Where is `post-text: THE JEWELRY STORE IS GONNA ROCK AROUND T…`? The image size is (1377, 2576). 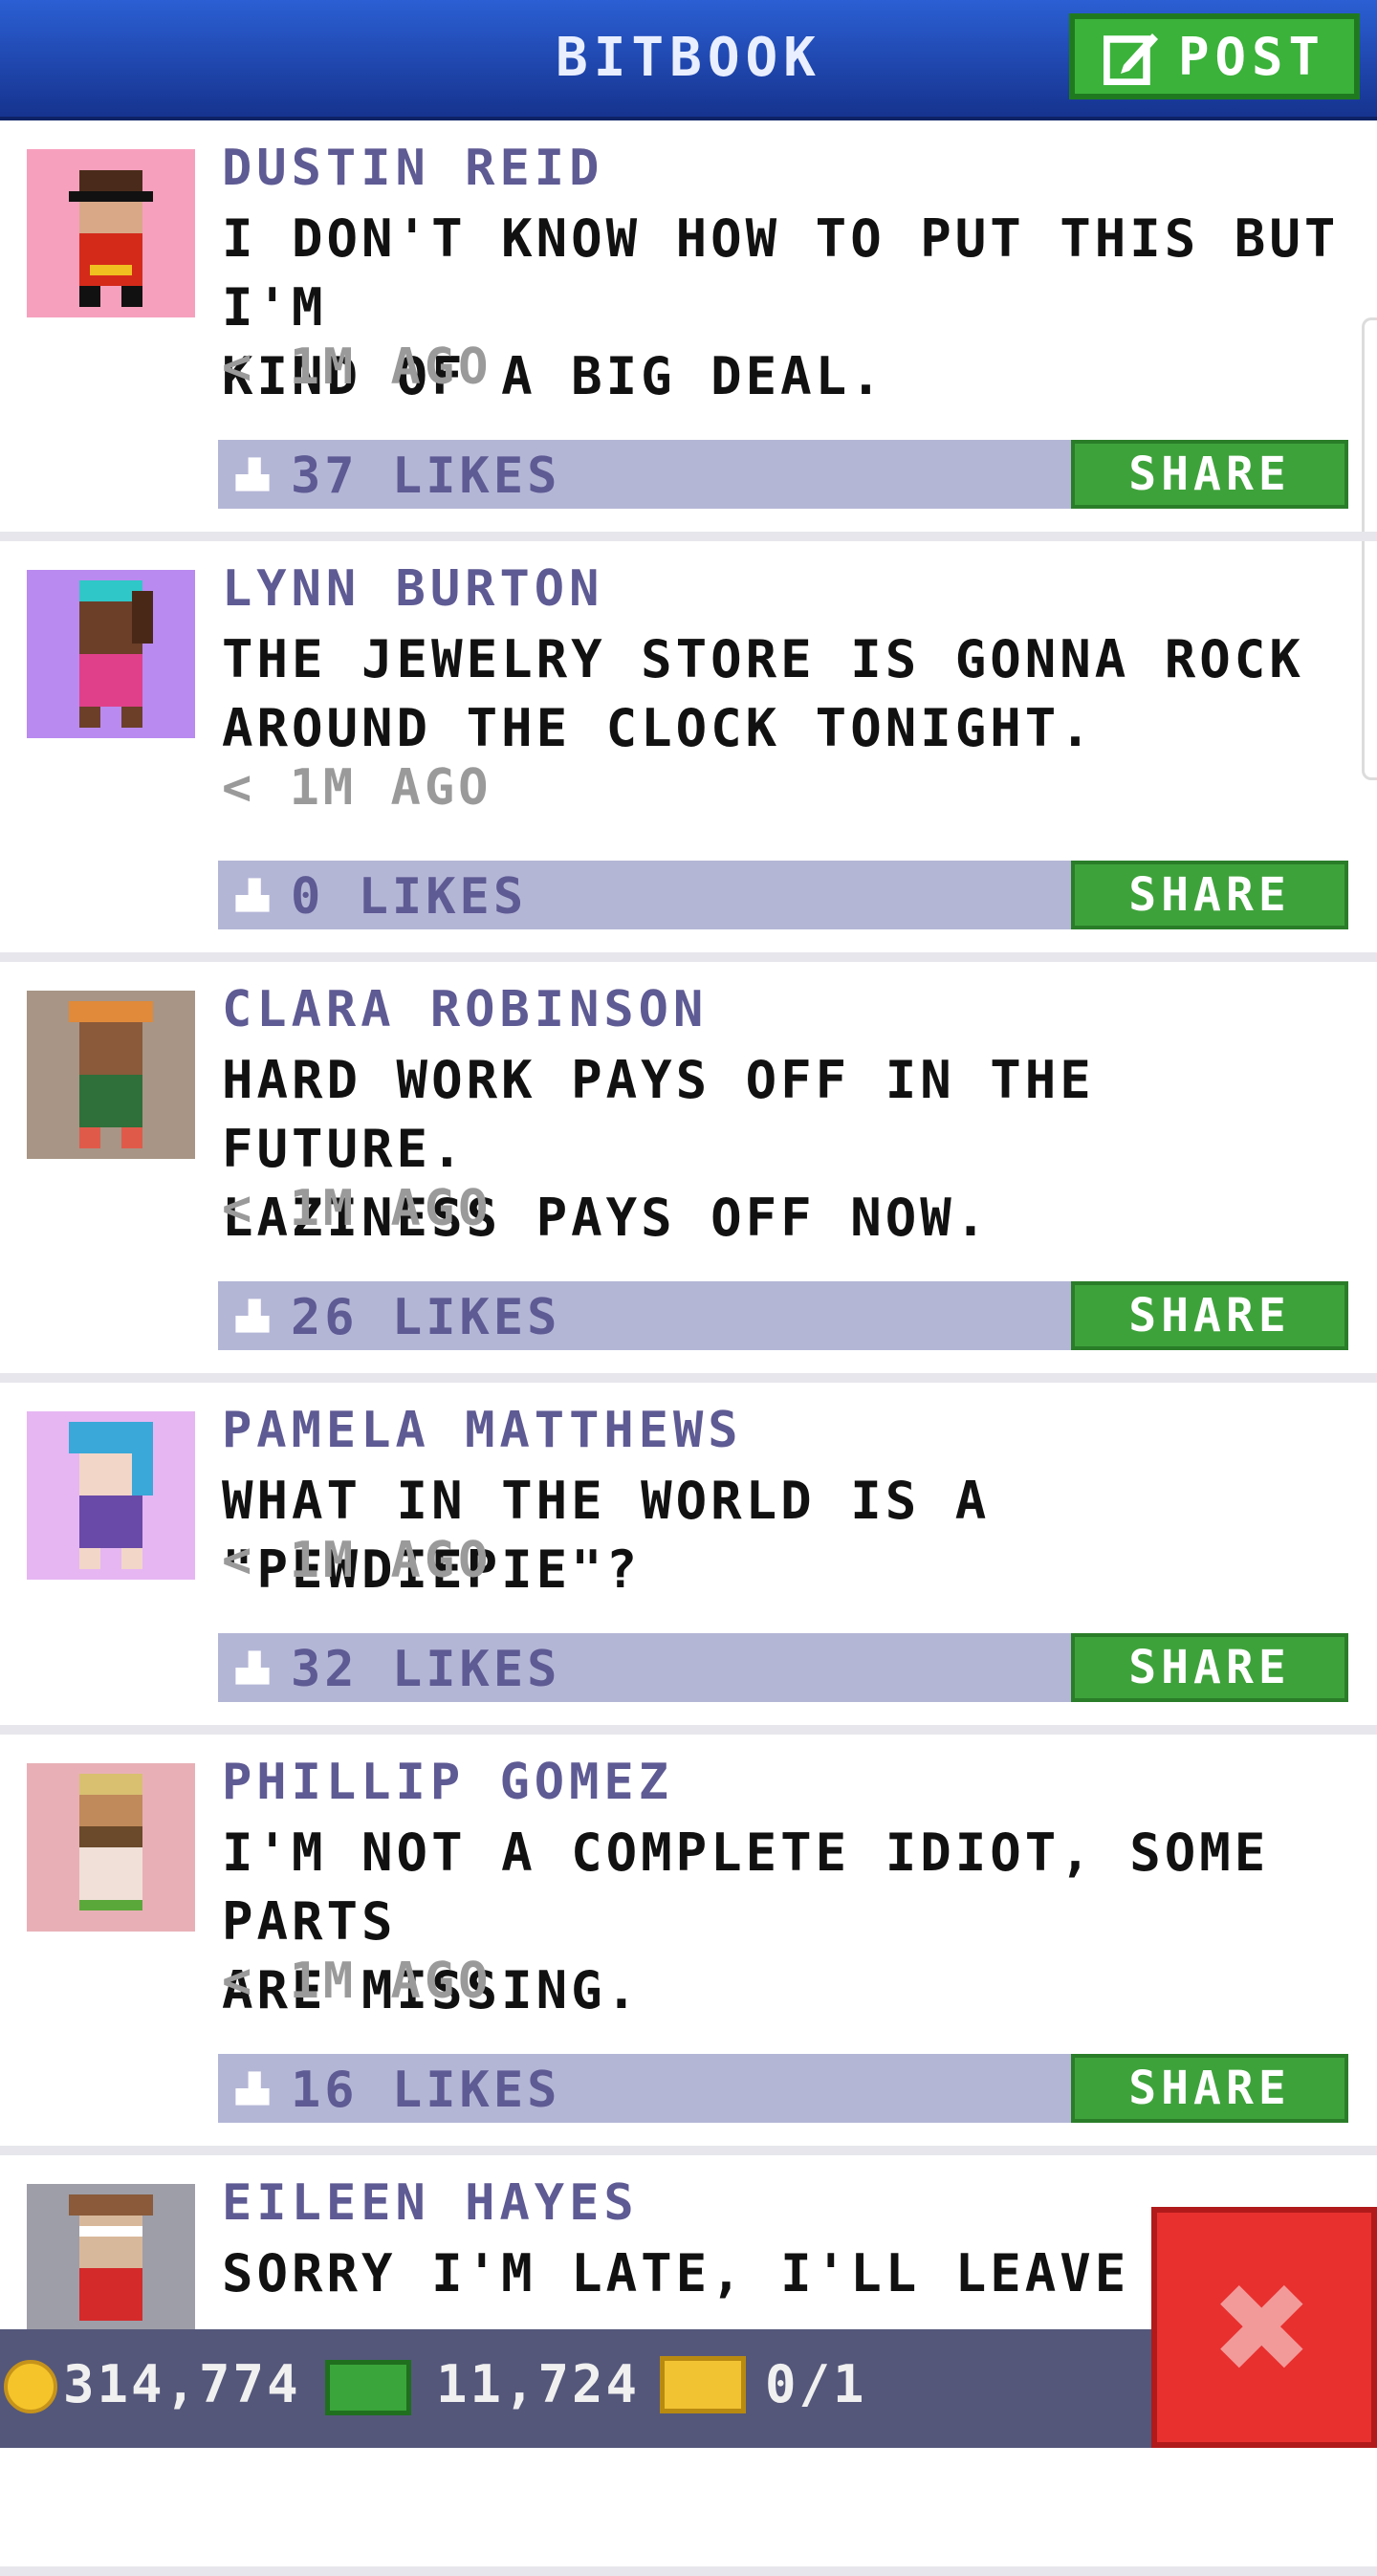
post-text: THE JEWELRY STORE IS GONNA ROCK AROUND T… is located at coordinates (763, 693).